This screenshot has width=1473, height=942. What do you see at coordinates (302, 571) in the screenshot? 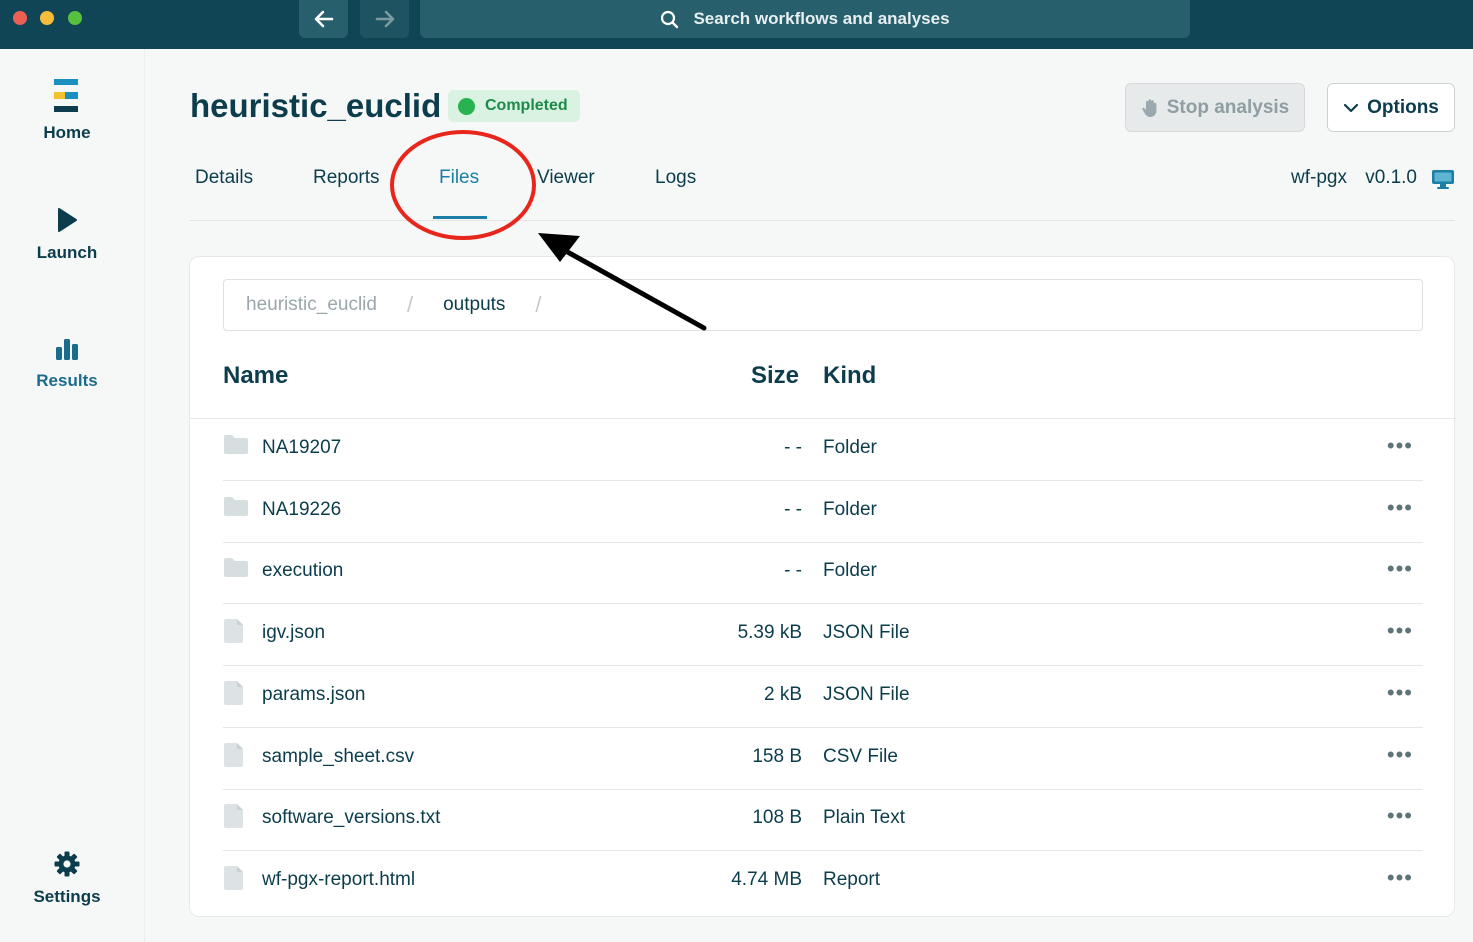
I see `file-name: execution` at bounding box center [302, 571].